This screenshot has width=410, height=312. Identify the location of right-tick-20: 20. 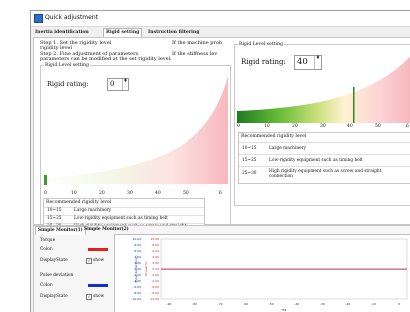
(295, 126).